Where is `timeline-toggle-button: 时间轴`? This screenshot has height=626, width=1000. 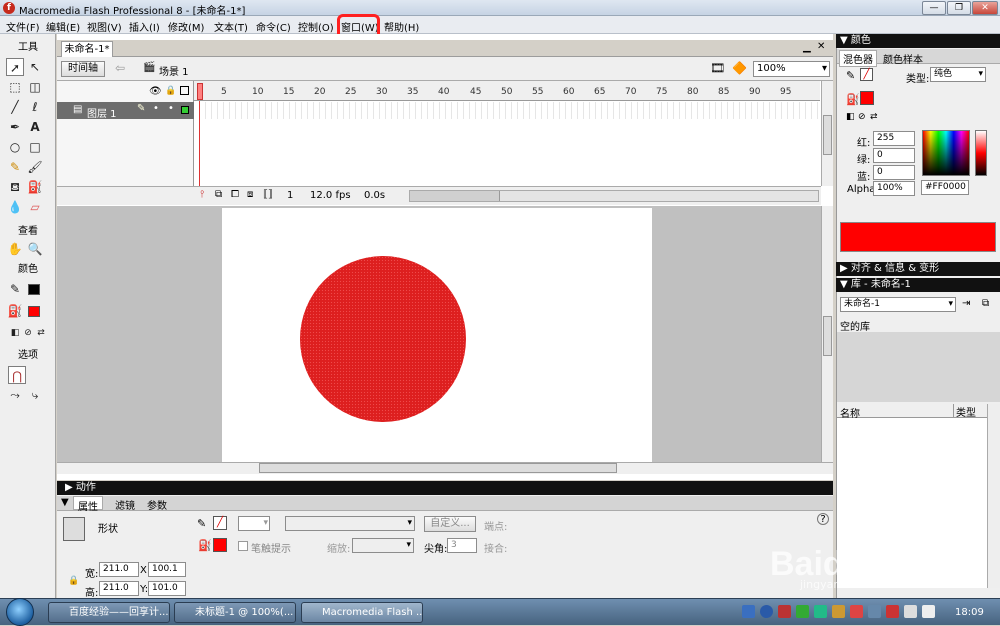 timeline-toggle-button: 时间轴 is located at coordinates (83, 69).